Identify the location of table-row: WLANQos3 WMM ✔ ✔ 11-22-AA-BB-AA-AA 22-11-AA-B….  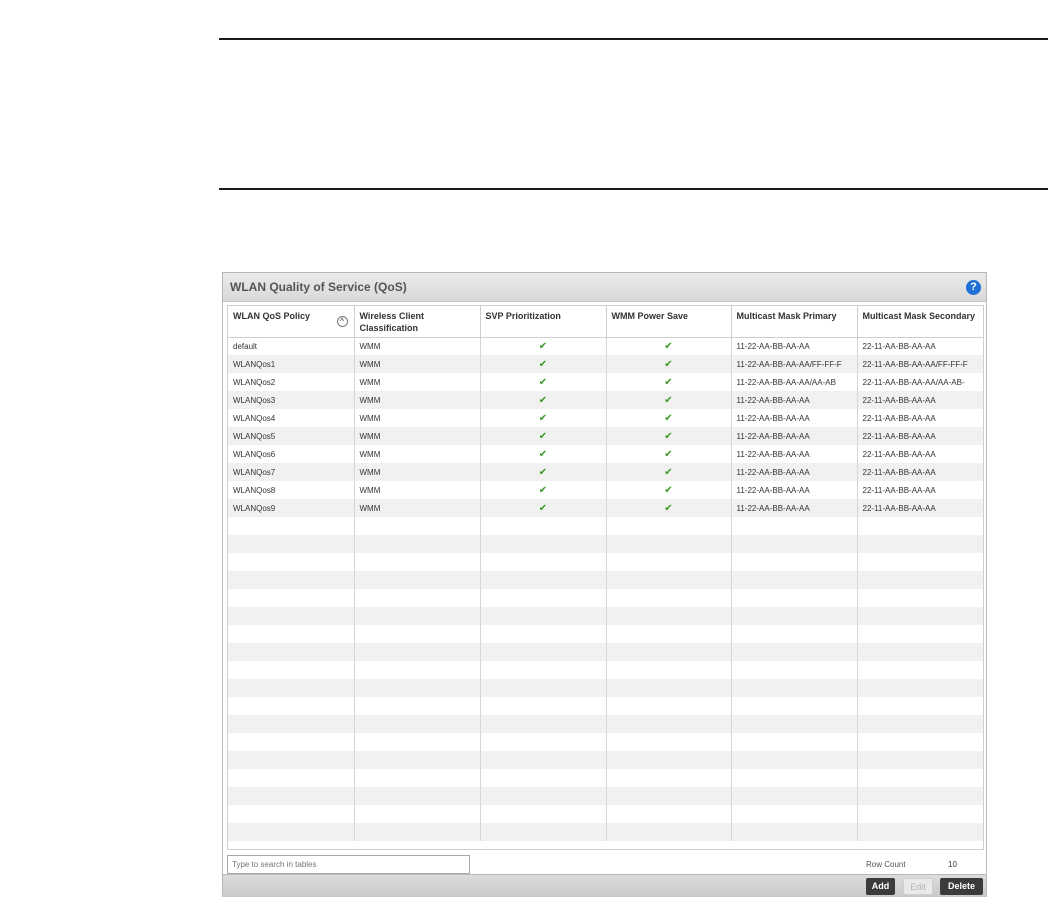
(605, 400).